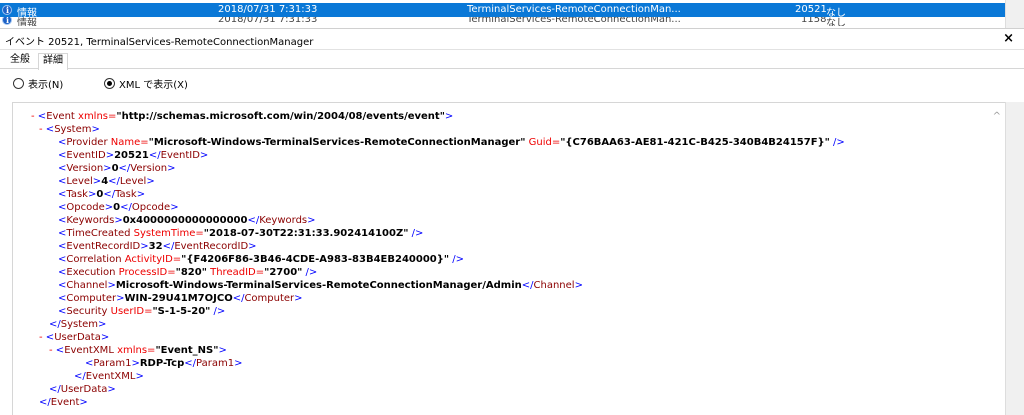 The height and width of the screenshot is (415, 1024). I want to click on detail-scrollbar, so click(1014, 258).